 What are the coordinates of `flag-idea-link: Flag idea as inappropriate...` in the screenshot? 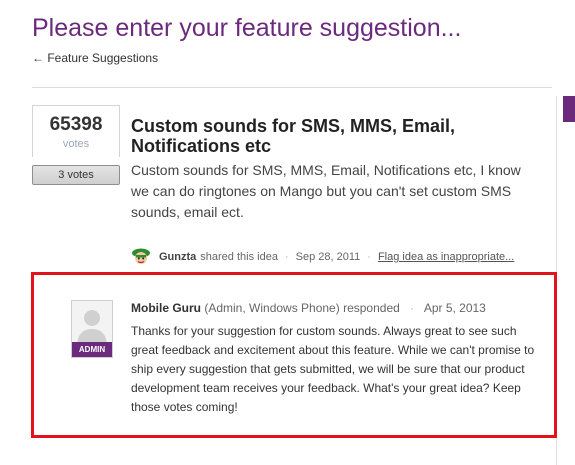 It's located at (446, 257).